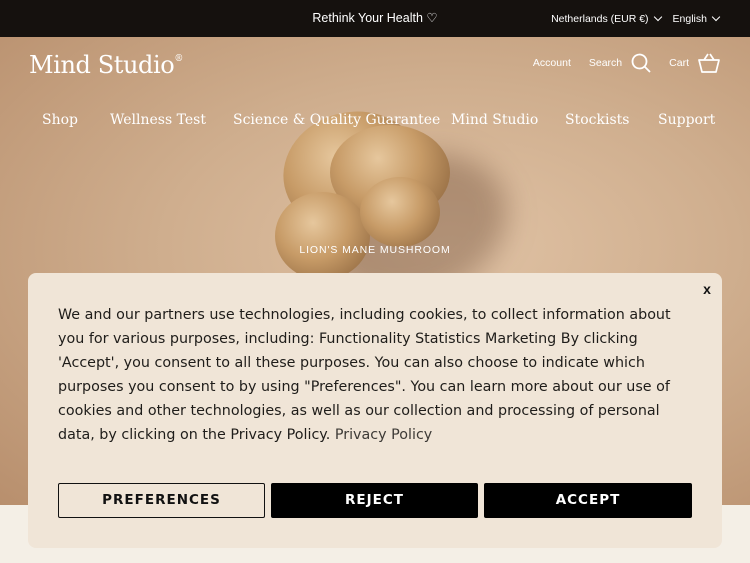  I want to click on nav-item-wellness-test: Wellness Test, so click(158, 120).